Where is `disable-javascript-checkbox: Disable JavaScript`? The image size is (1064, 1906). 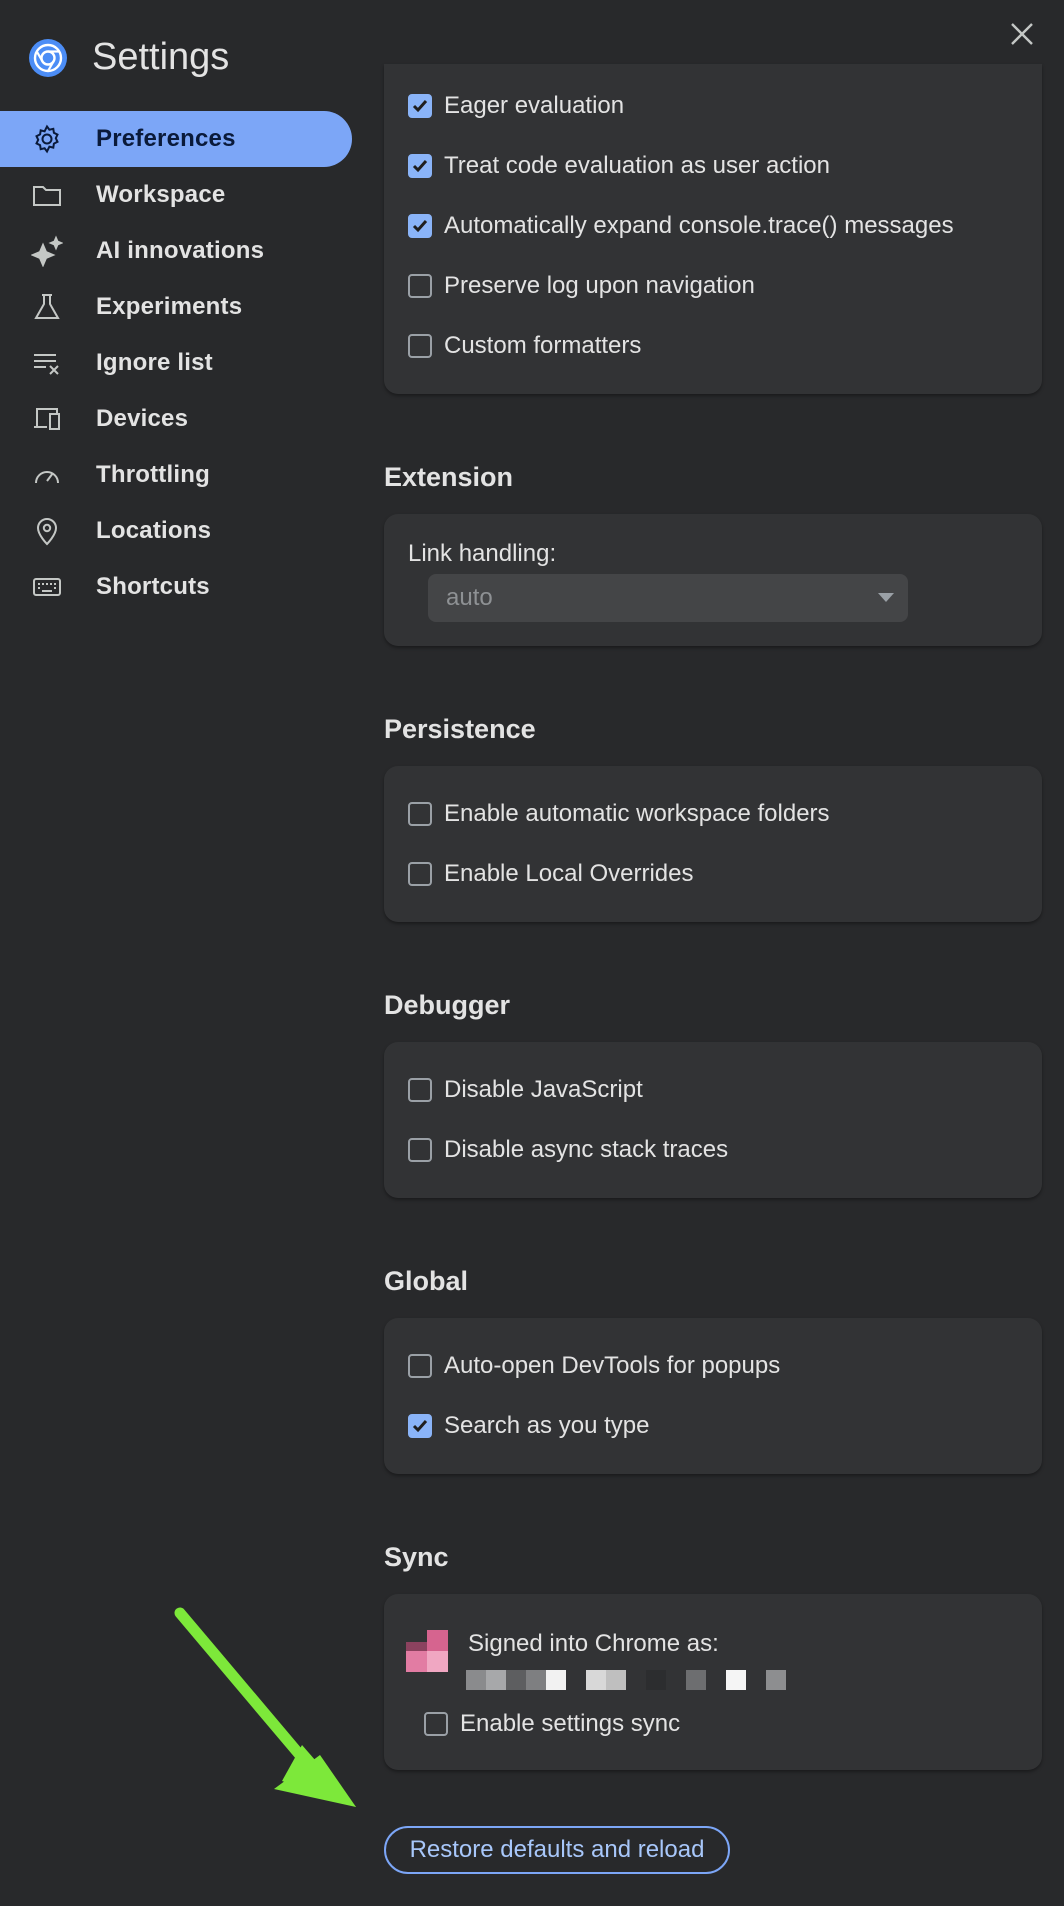
disable-javascript-checkbox: Disable JavaScript is located at coordinates (525, 1090).